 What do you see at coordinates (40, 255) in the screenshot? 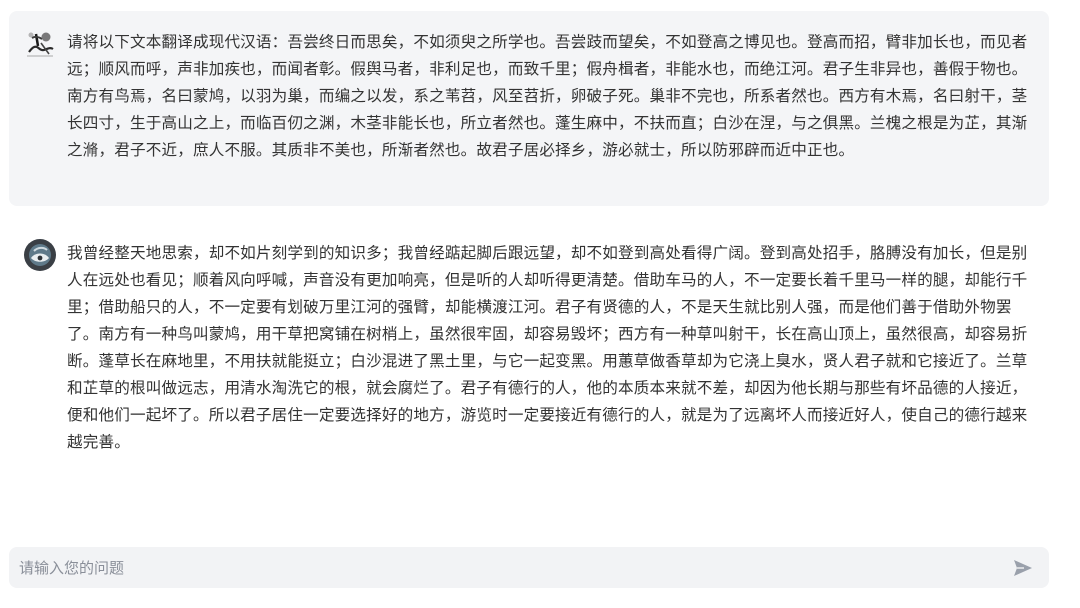
I see `assistant-logo-icon` at bounding box center [40, 255].